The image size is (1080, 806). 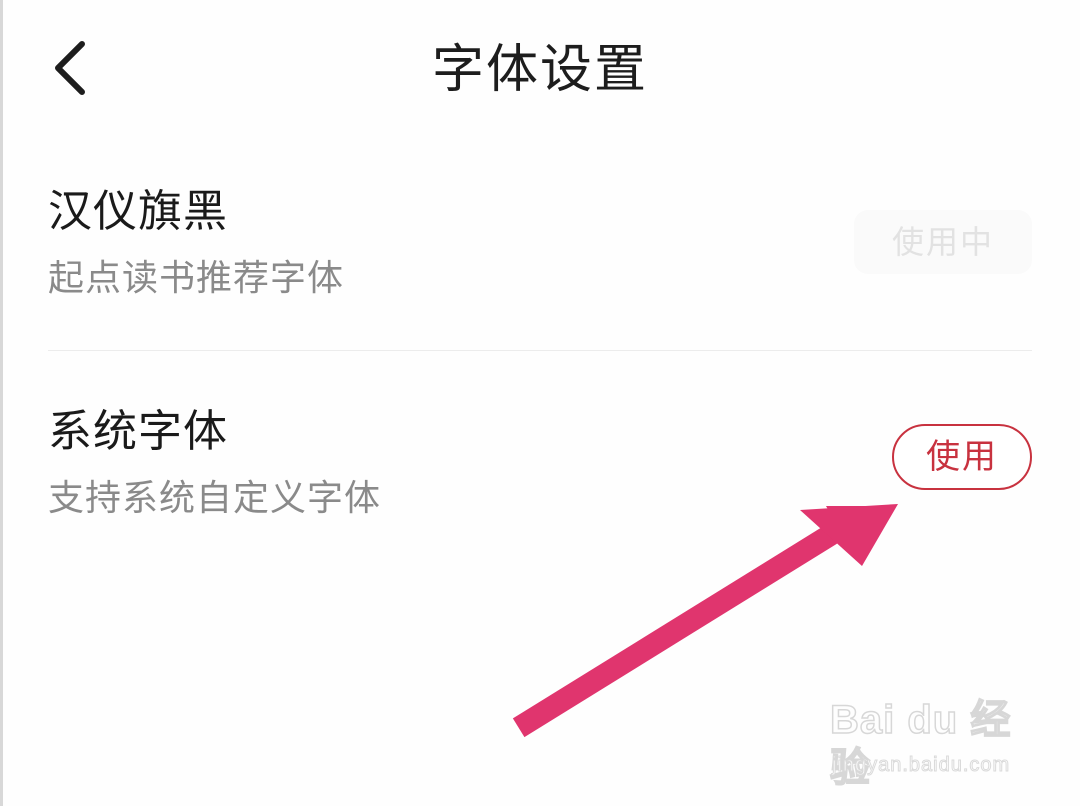 I want to click on font-name: 系统字体, so click(x=138, y=431).